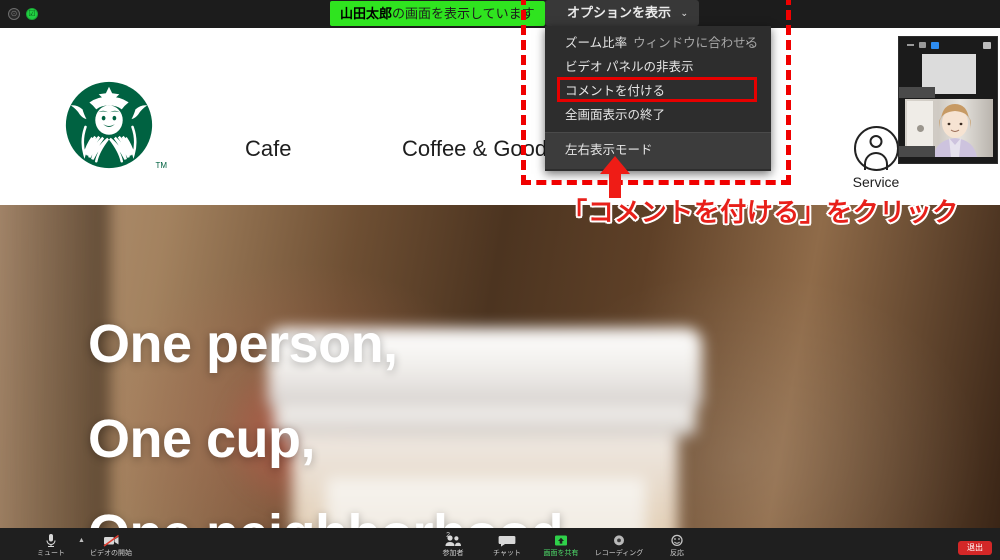 This screenshot has width=1000, height=560. What do you see at coordinates (325, 515) in the screenshot?
I see `hero-line-3: One neighborhood` at bounding box center [325, 515].